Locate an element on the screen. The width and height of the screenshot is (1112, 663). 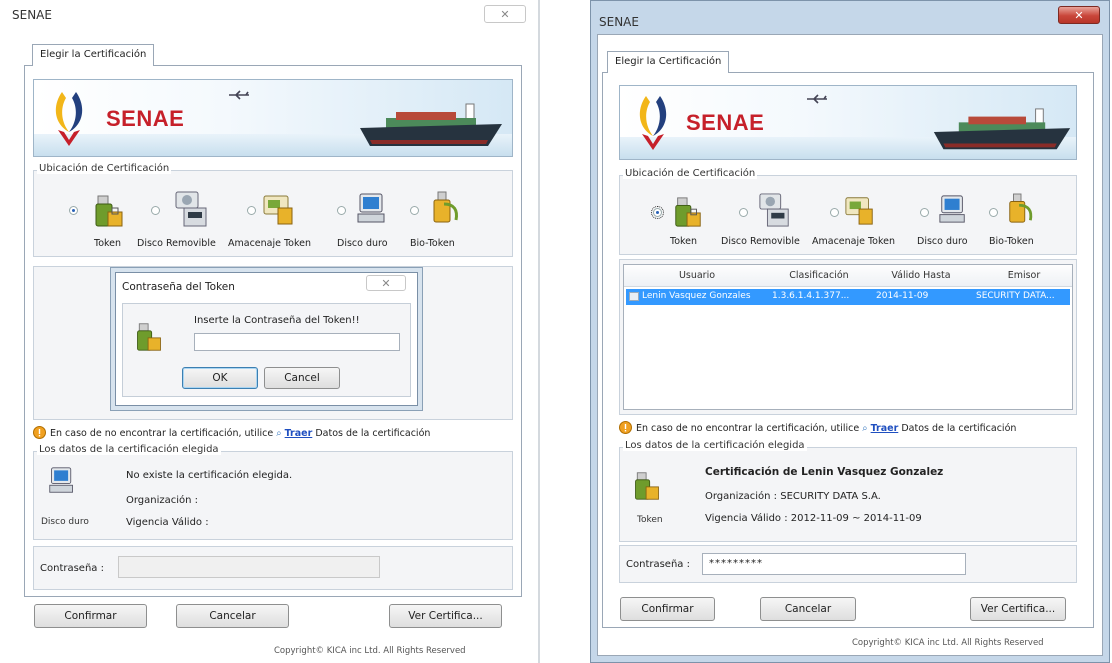
validity-row: Vigencia Válido : is located at coordinates (167, 522).